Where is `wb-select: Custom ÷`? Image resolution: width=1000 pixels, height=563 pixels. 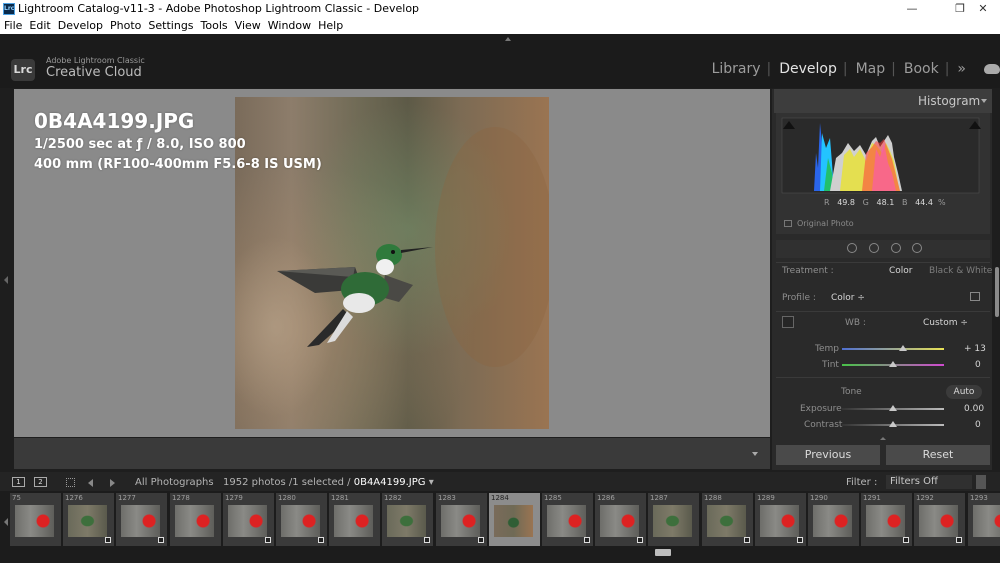
wb-select: Custom ÷ is located at coordinates (945, 323).